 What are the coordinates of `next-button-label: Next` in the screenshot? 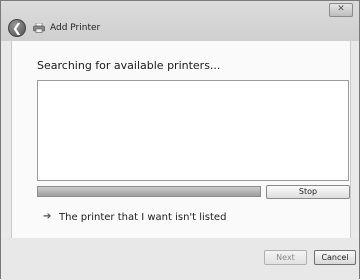 It's located at (285, 257).